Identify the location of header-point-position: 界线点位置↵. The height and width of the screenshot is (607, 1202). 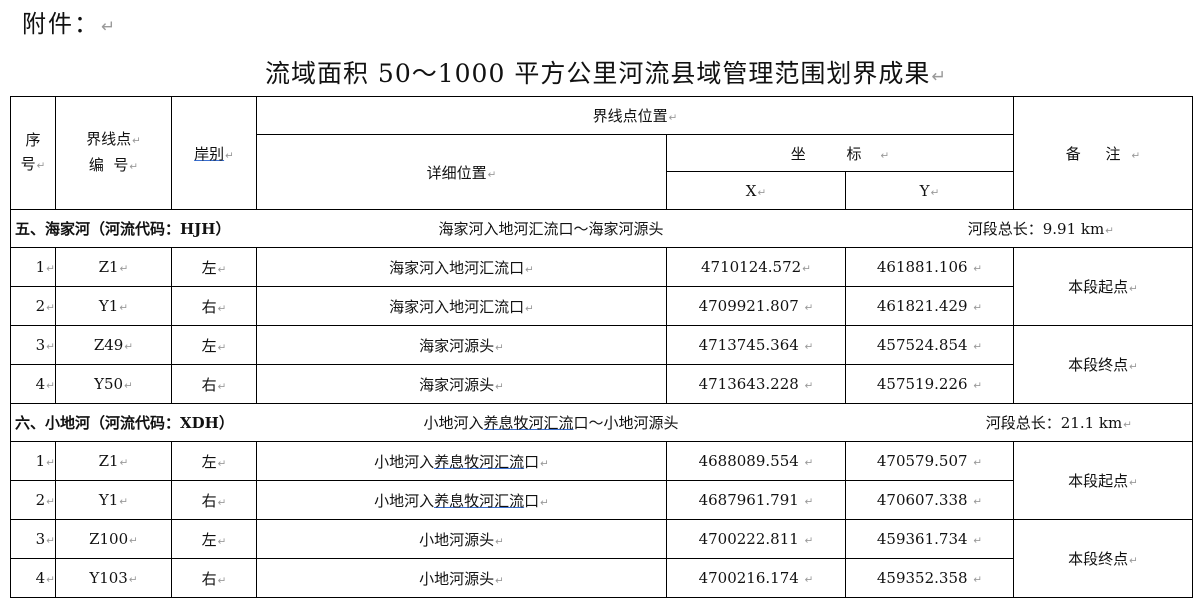
(635, 115).